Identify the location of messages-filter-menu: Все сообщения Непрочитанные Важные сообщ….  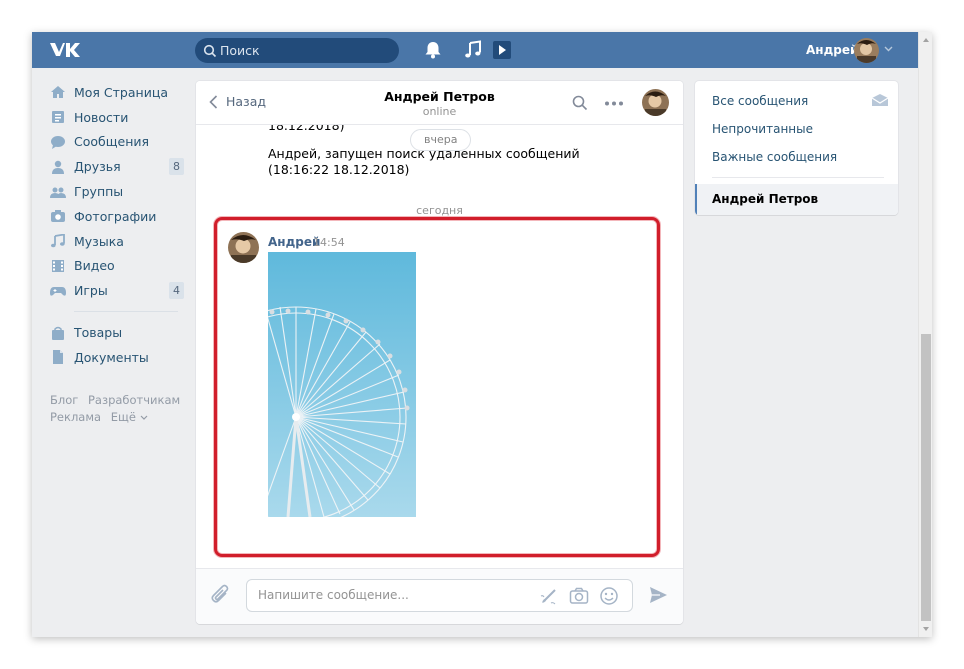
(796, 148).